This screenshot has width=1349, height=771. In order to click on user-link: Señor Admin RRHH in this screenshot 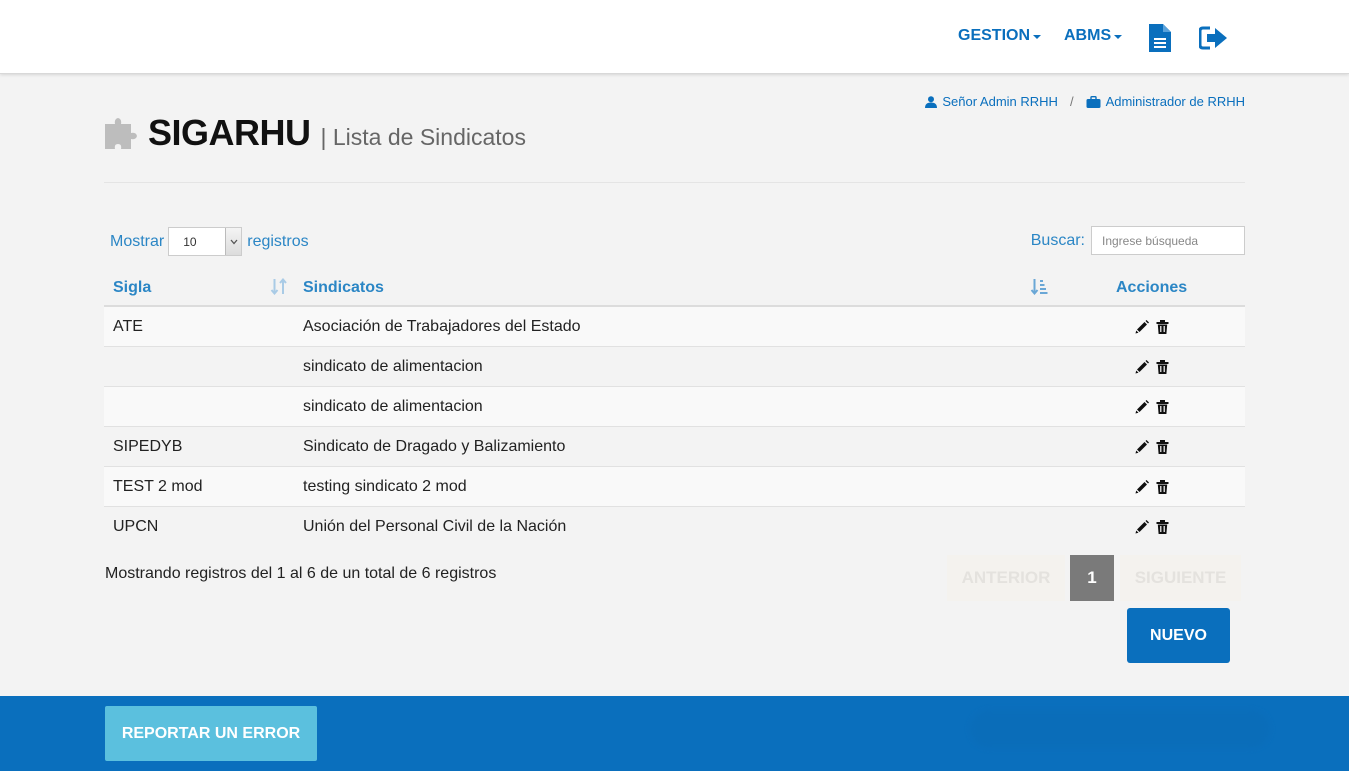, I will do `click(991, 101)`.